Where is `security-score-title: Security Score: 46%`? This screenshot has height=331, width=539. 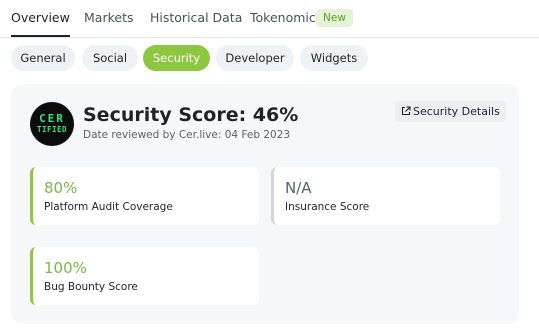 security-score-title: Security Score: 46% is located at coordinates (191, 115).